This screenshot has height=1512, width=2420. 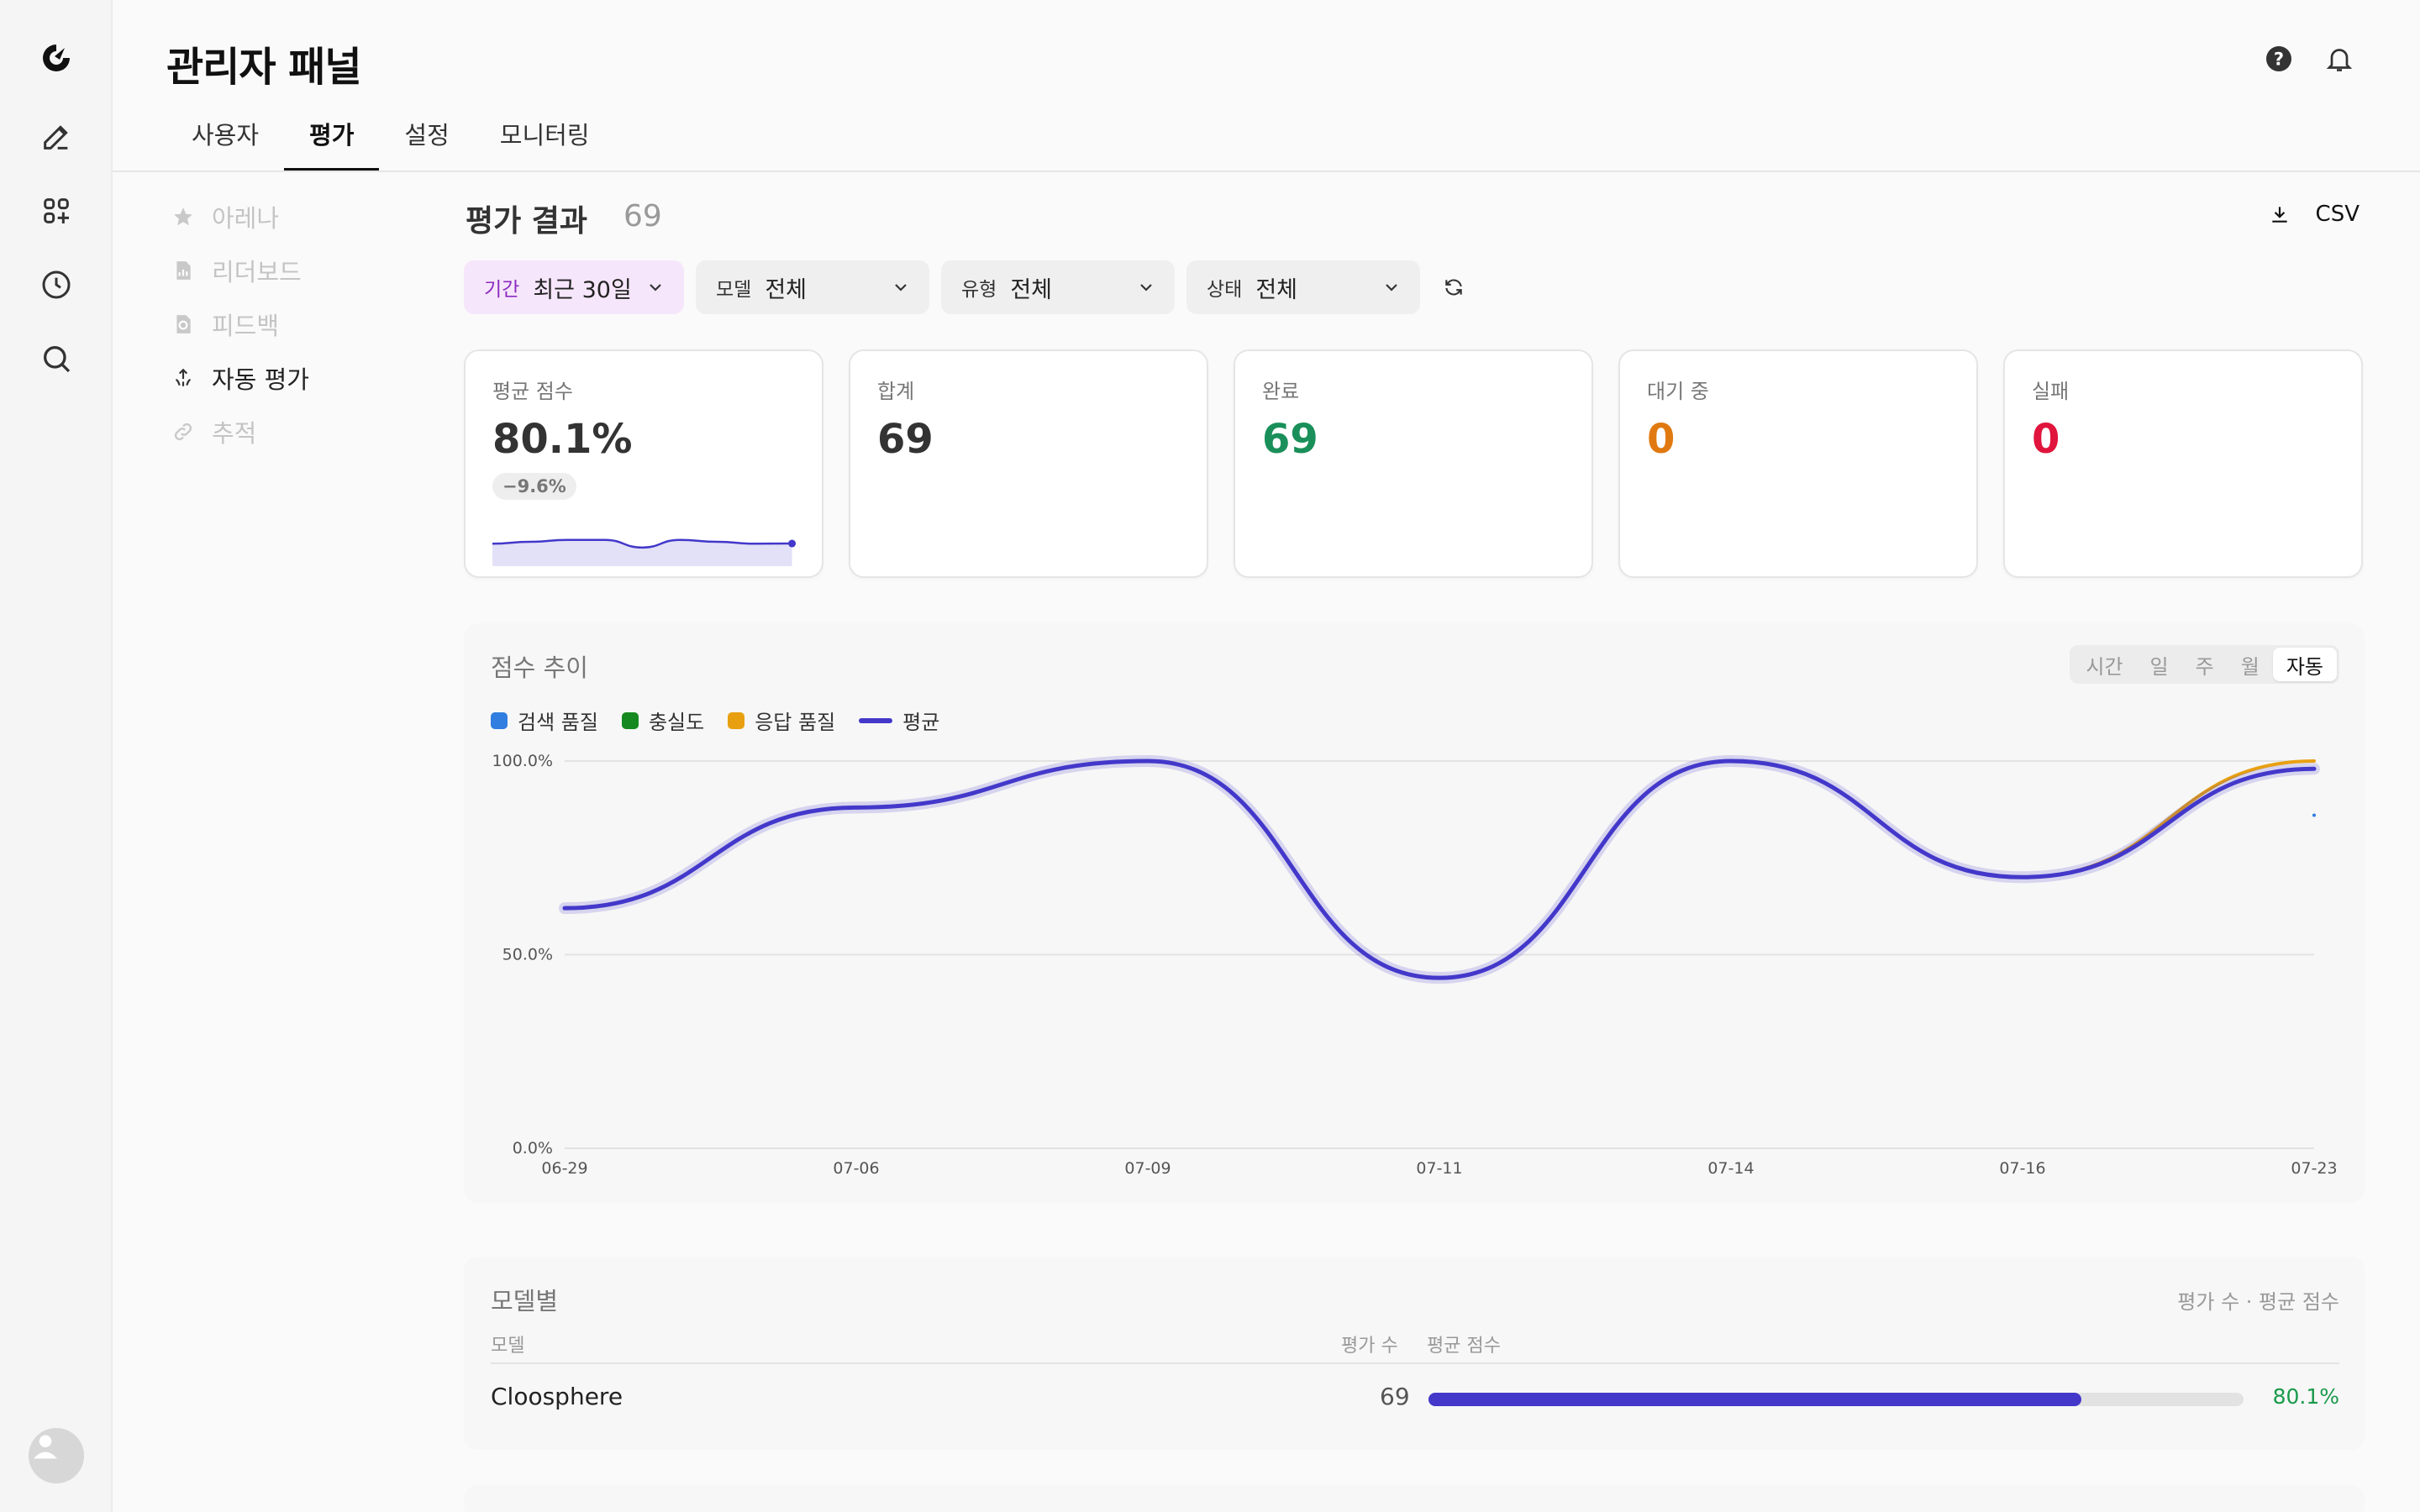 What do you see at coordinates (246, 326) in the screenshot?
I see `subnav-label: 피드백` at bounding box center [246, 326].